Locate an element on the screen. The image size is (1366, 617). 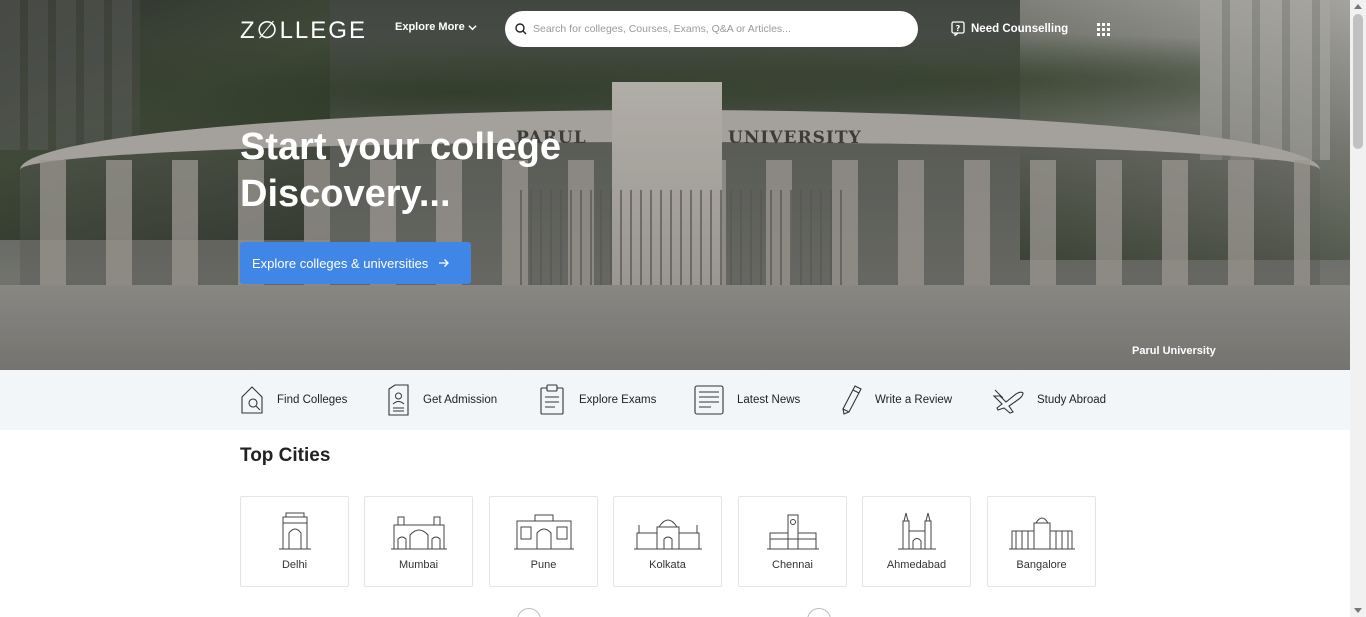
explore-more-label: Explore More is located at coordinates (430, 27).